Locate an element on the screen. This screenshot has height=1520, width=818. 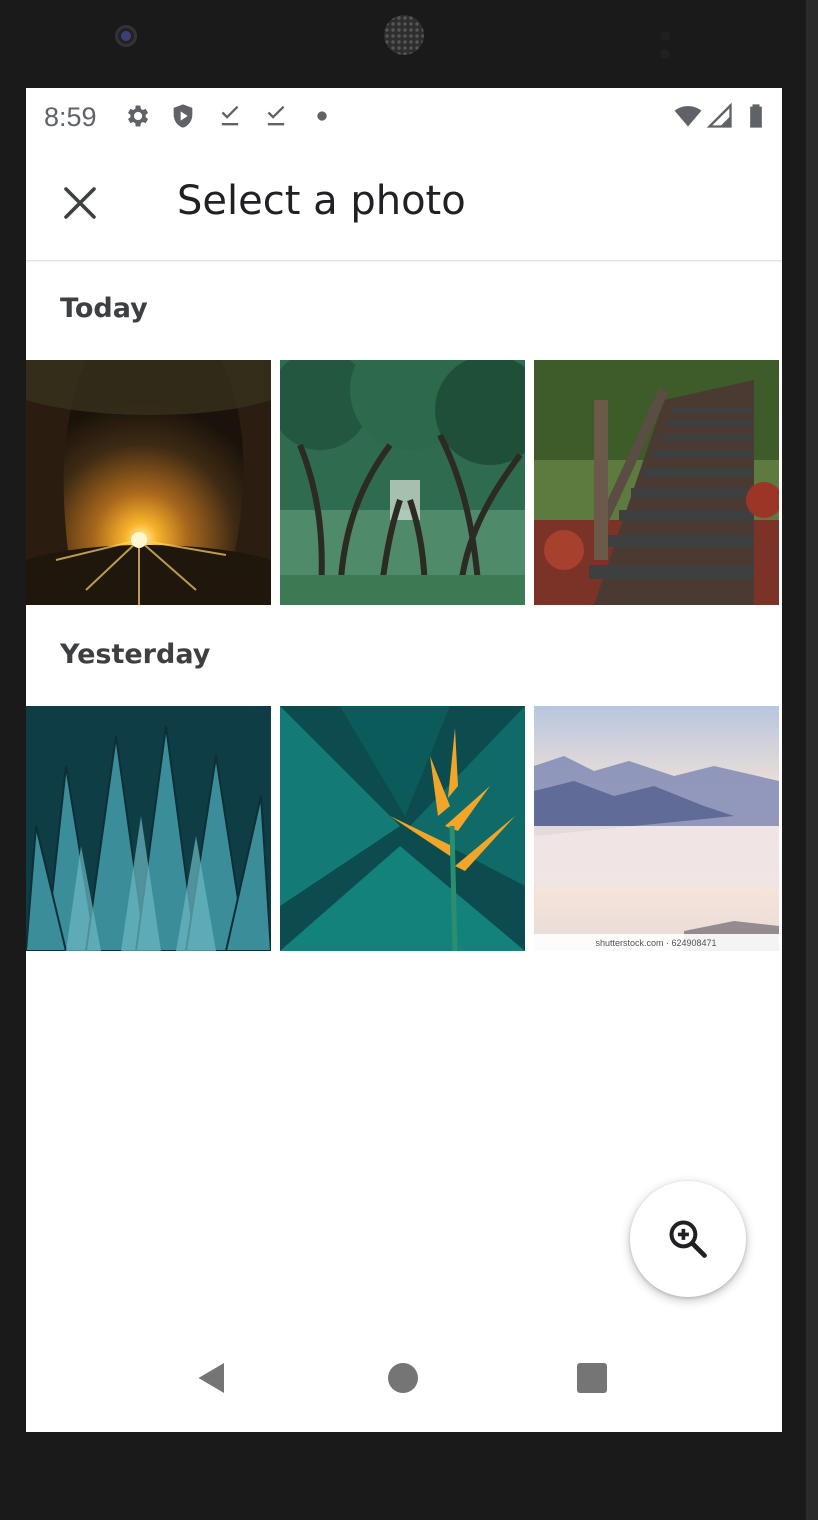
sensors is located at coordinates (680, 43).